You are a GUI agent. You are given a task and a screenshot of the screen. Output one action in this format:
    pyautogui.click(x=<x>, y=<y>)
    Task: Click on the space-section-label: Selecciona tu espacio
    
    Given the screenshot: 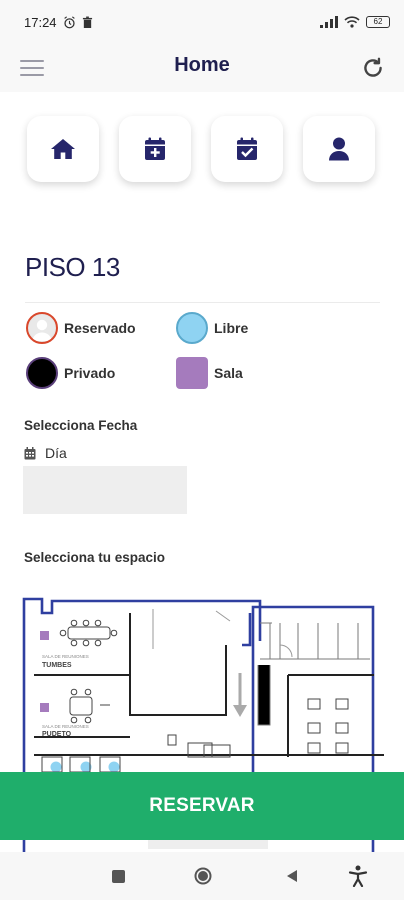 What is the action you would take?
    pyautogui.click(x=95, y=557)
    